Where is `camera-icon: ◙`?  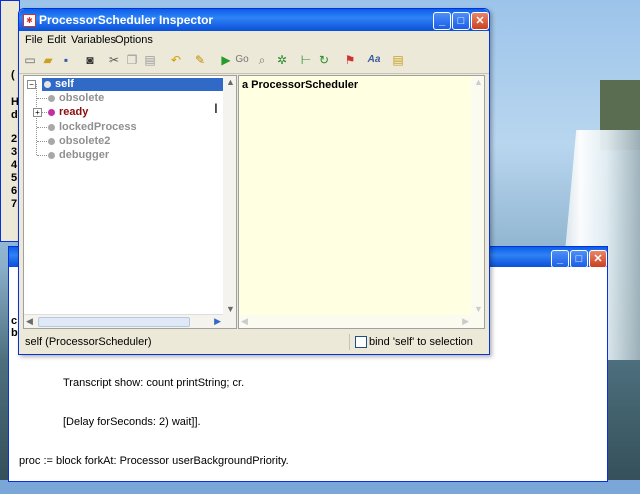
camera-icon: ◙ is located at coordinates (90, 60).